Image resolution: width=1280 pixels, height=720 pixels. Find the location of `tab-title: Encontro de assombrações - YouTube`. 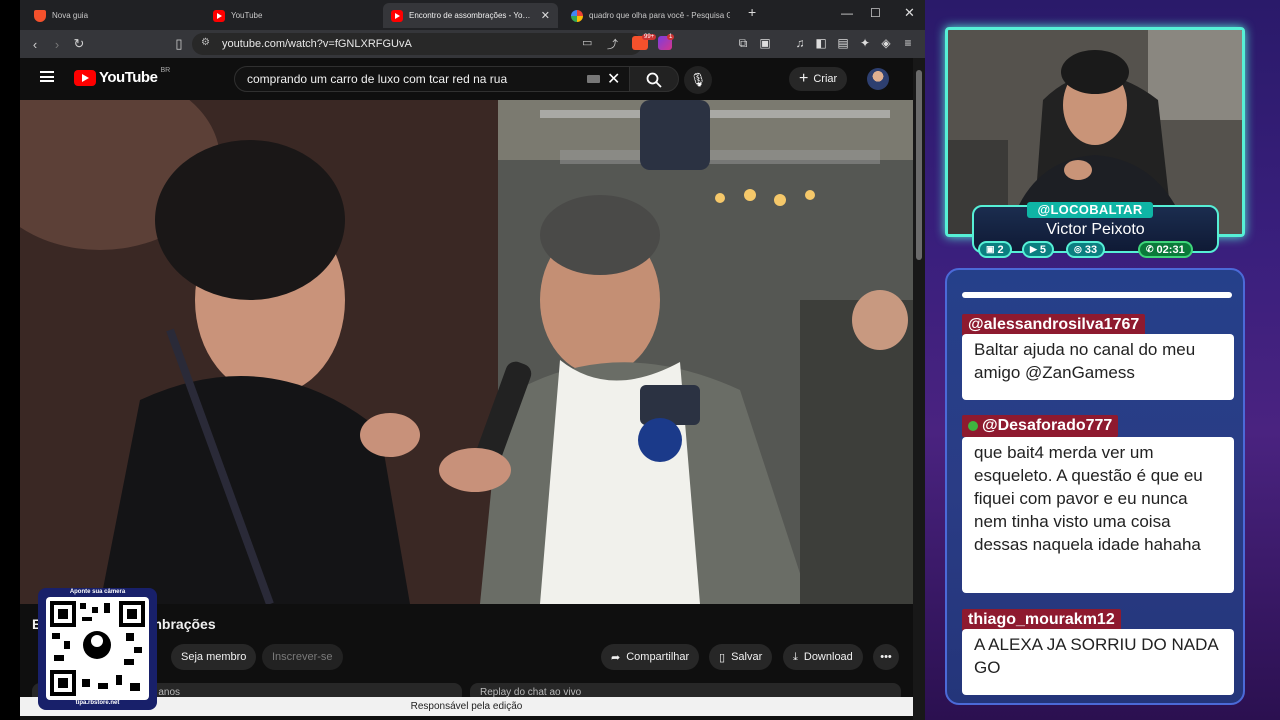

tab-title: Encontro de assombrações - YouTube is located at coordinates (472, 15).